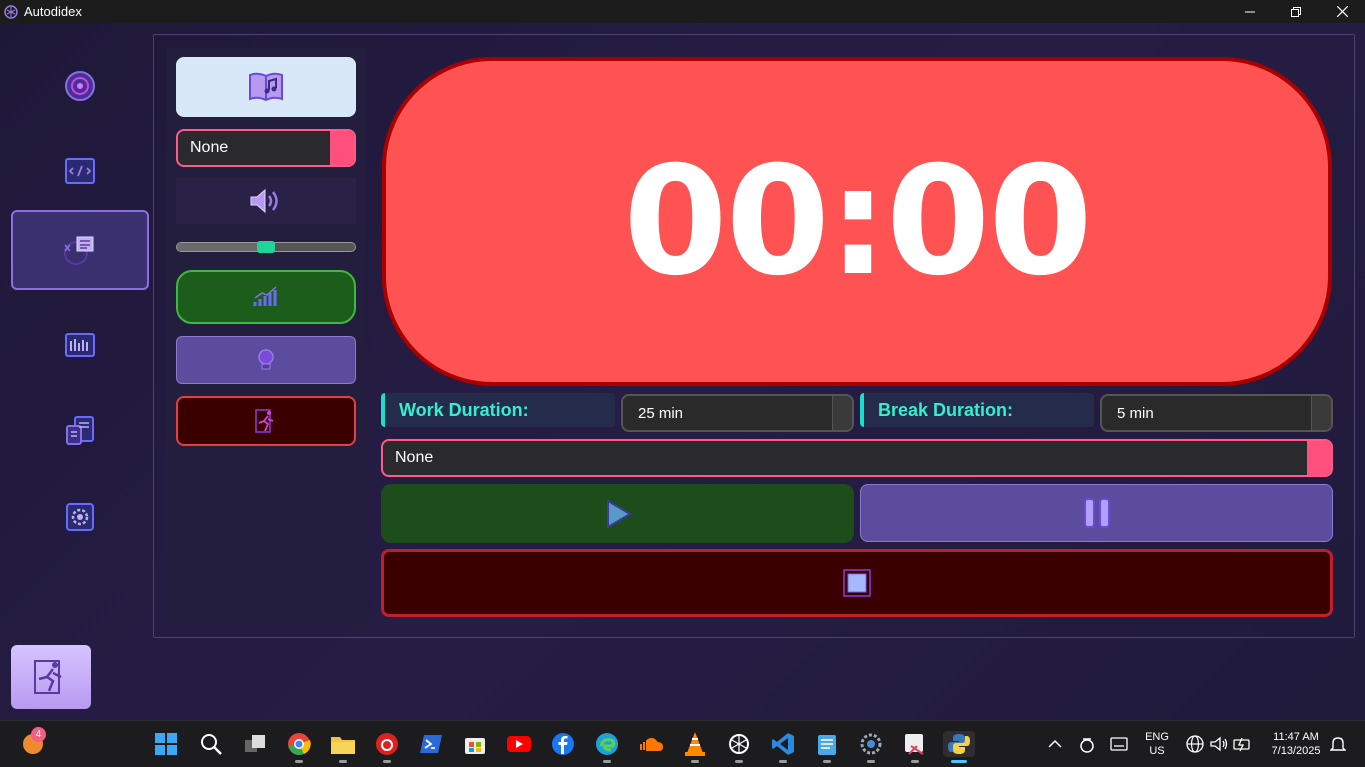  I want to click on volume-slider, so click(266, 247).